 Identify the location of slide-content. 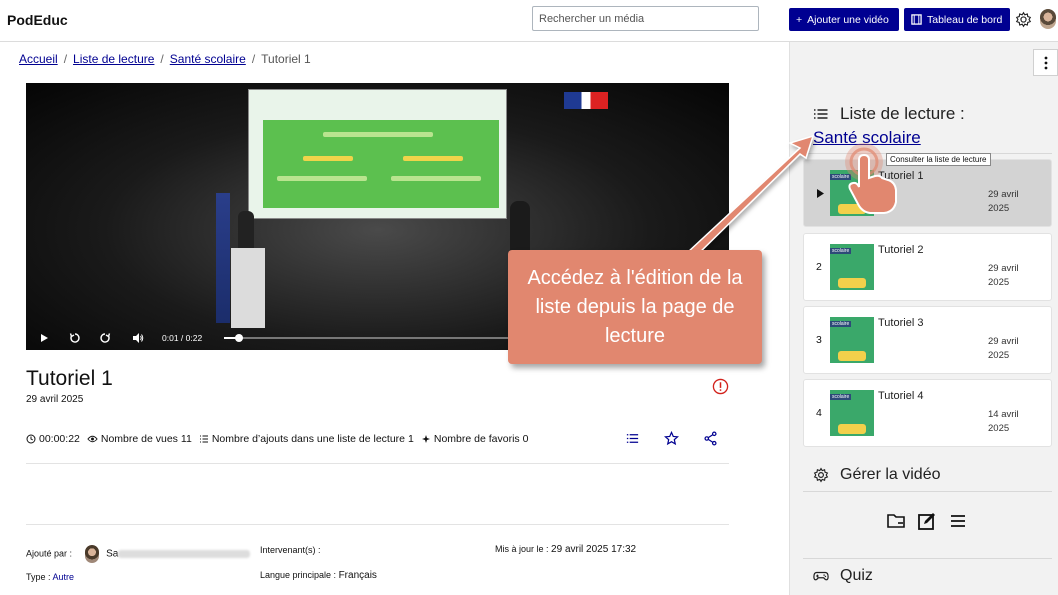
(381, 164).